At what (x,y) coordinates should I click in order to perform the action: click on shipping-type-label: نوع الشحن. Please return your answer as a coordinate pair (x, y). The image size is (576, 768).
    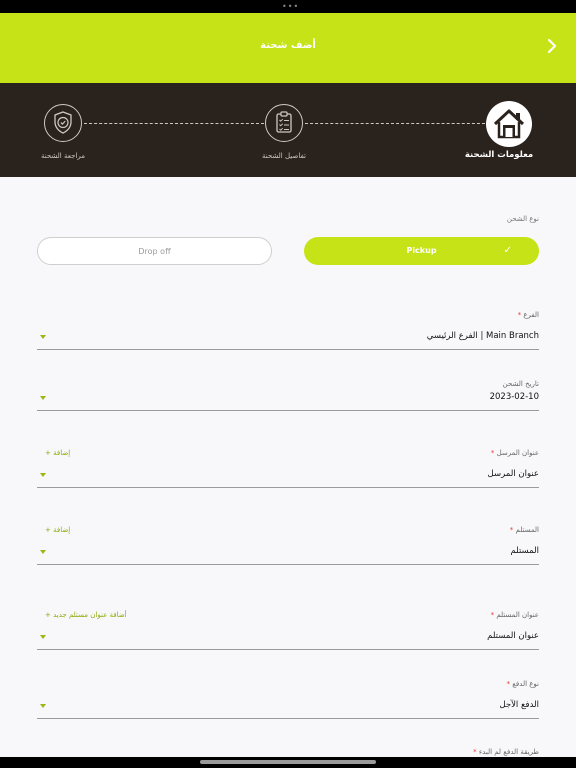
    Looking at the image, I should click on (522, 219).